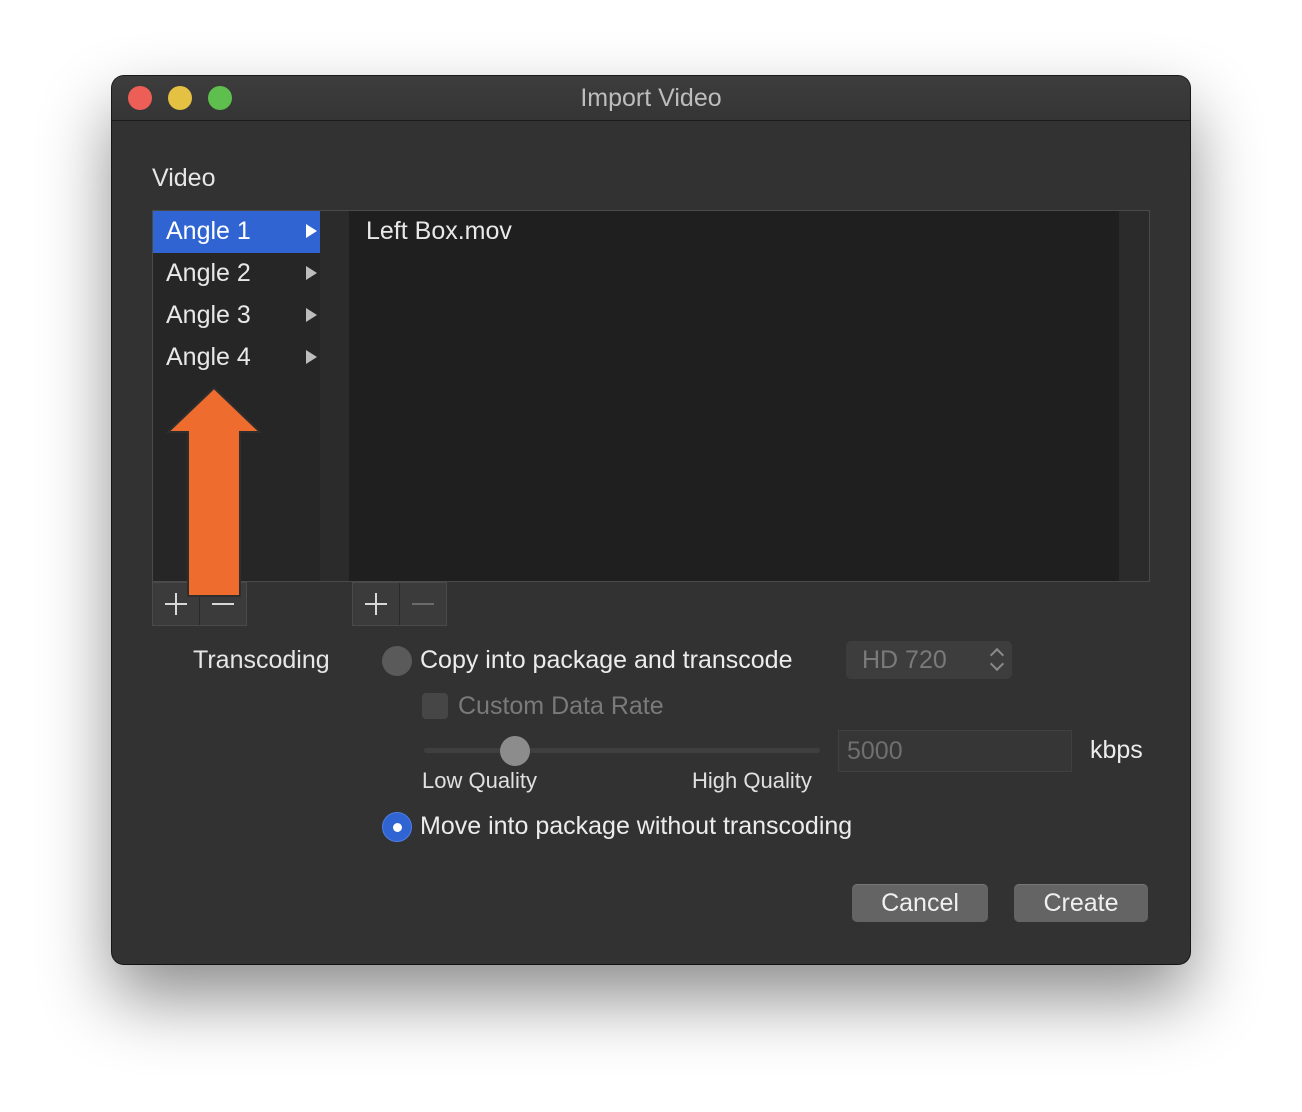 The image size is (1302, 1112). What do you see at coordinates (1081, 903) in the screenshot?
I see `create-button: Create` at bounding box center [1081, 903].